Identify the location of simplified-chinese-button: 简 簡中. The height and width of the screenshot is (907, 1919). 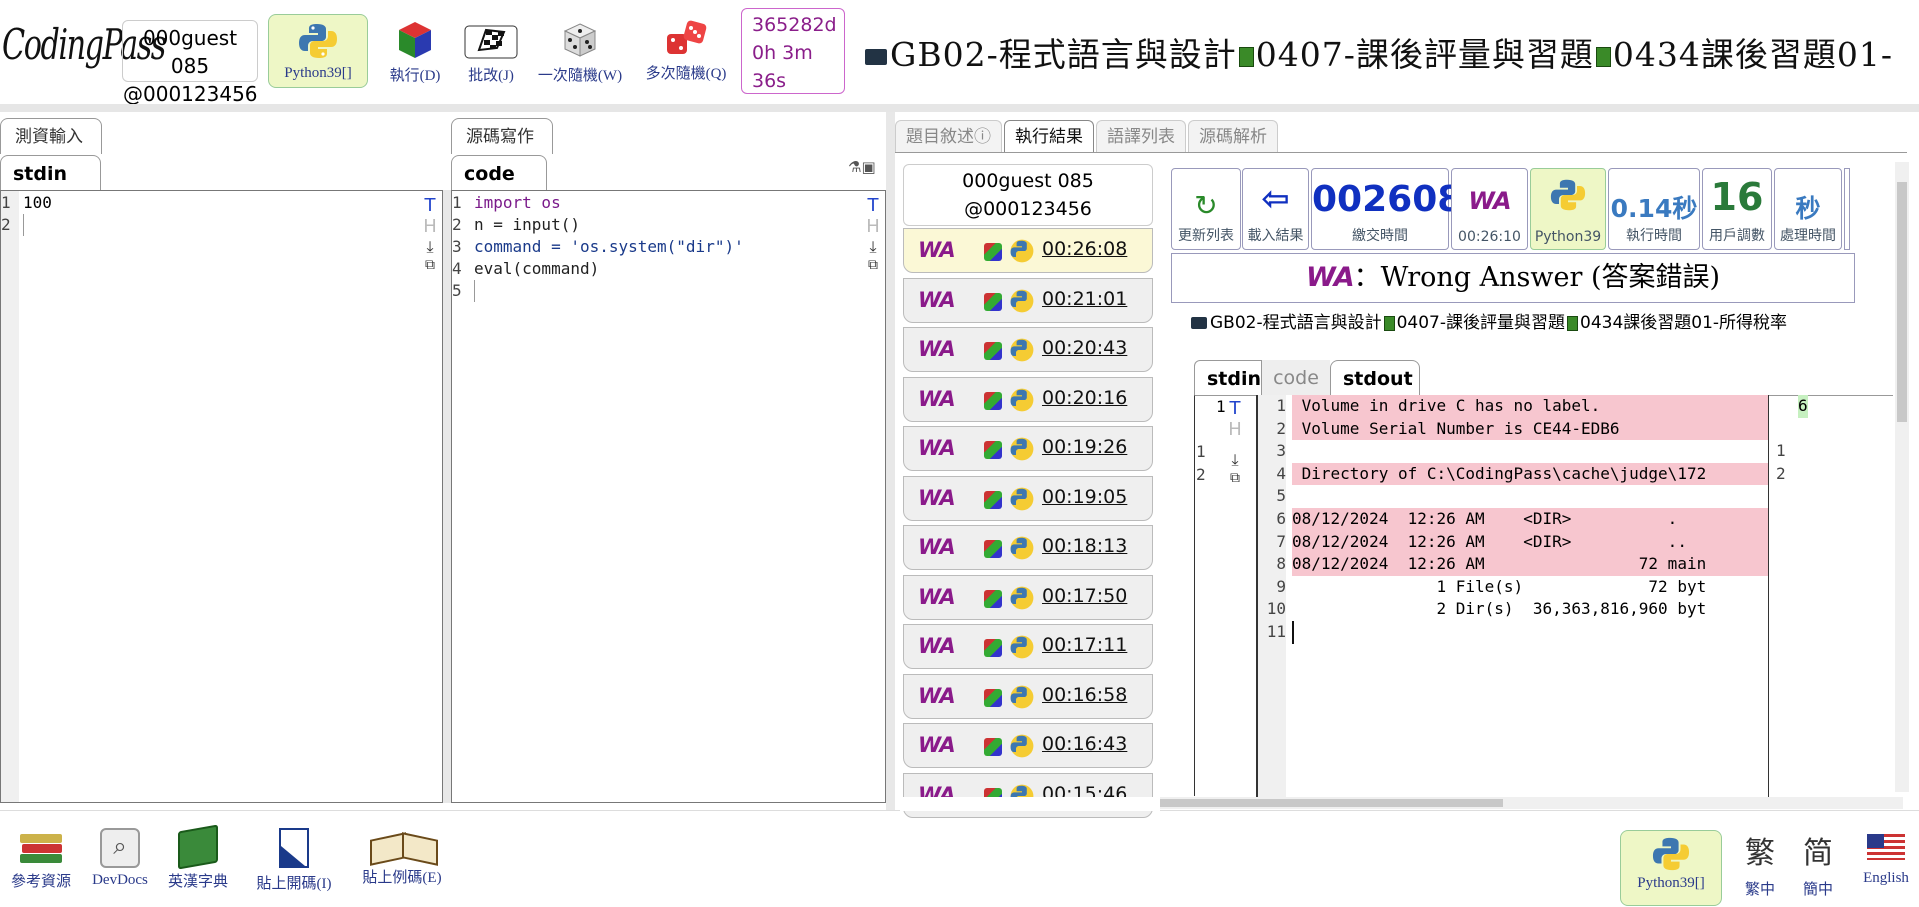
(1818, 863).